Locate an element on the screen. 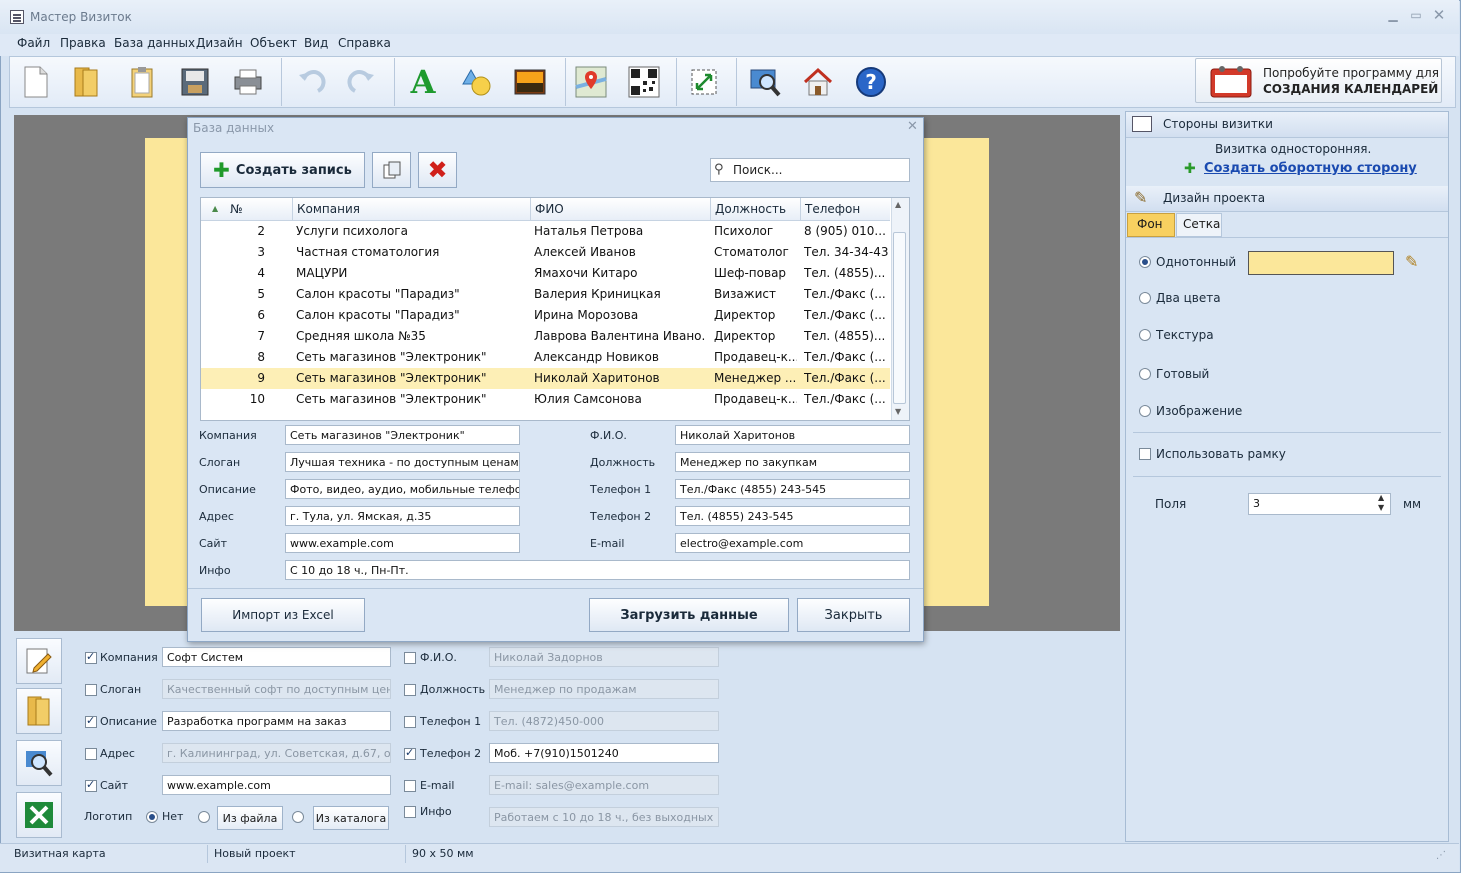 The width and height of the screenshot is (1461, 873). shapes-icon is located at coordinates (477, 82).